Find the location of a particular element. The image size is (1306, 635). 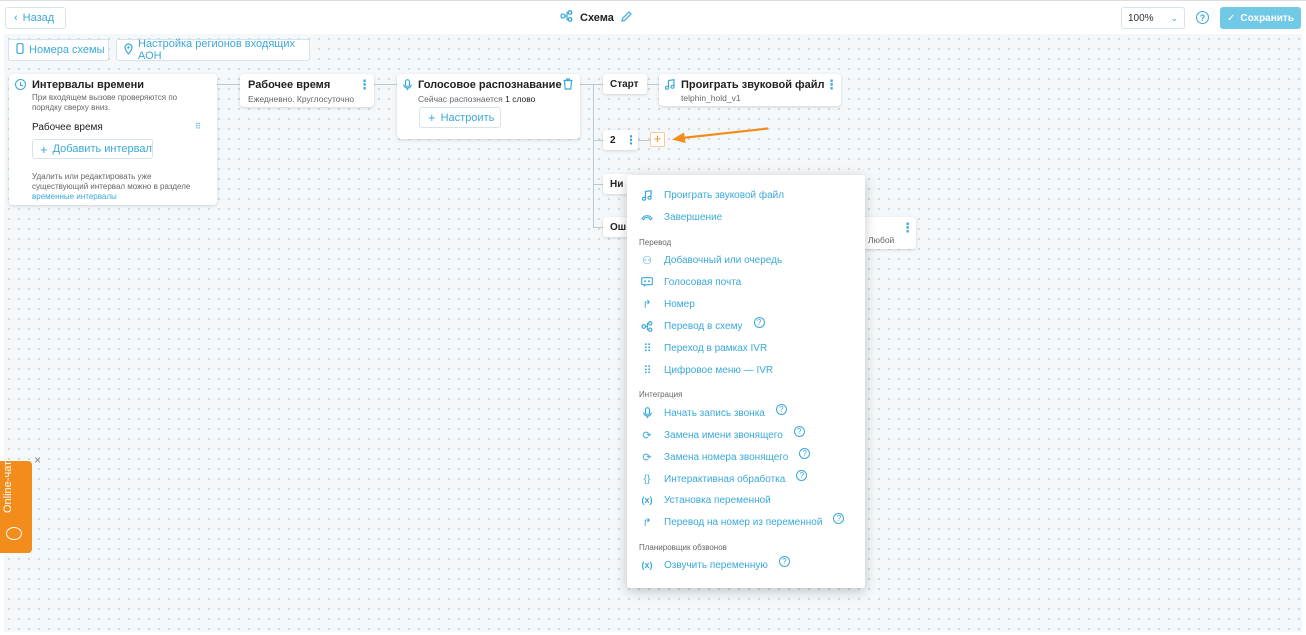

menu-item-ivr-menu: ⠿ Цифровое меню — IVR is located at coordinates (706, 370).